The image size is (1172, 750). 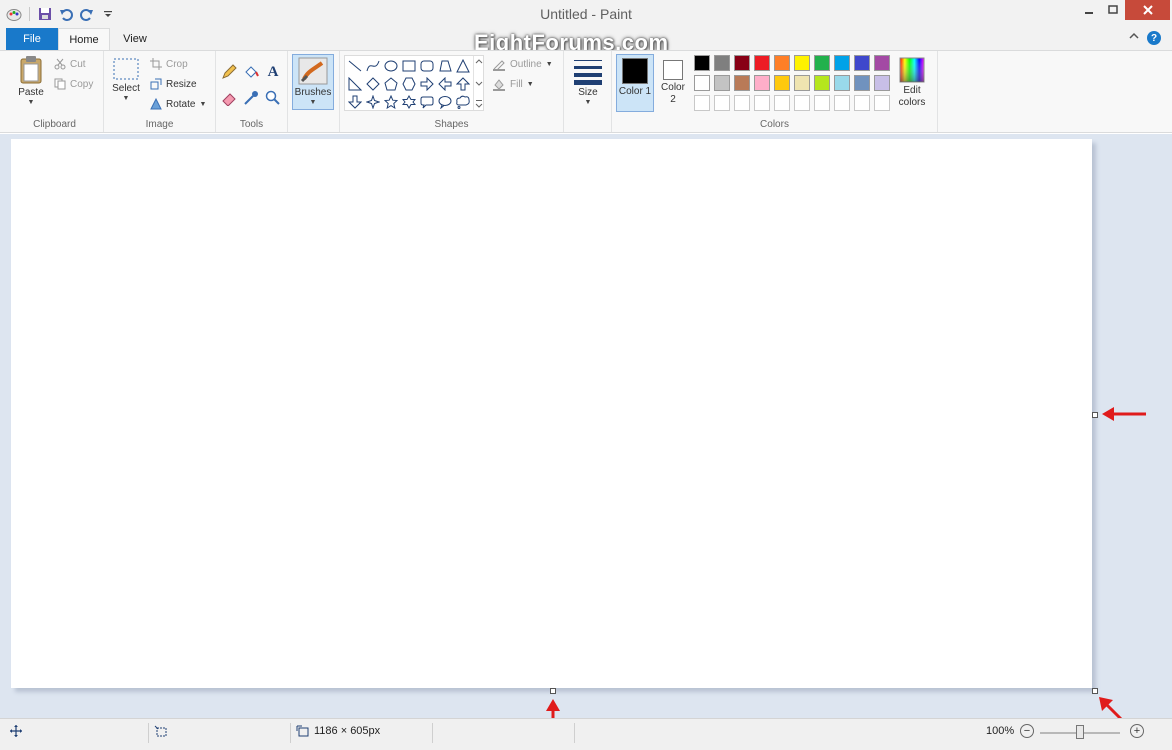 What do you see at coordinates (445, 84) in the screenshot?
I see `left-arrow-shape-icon` at bounding box center [445, 84].